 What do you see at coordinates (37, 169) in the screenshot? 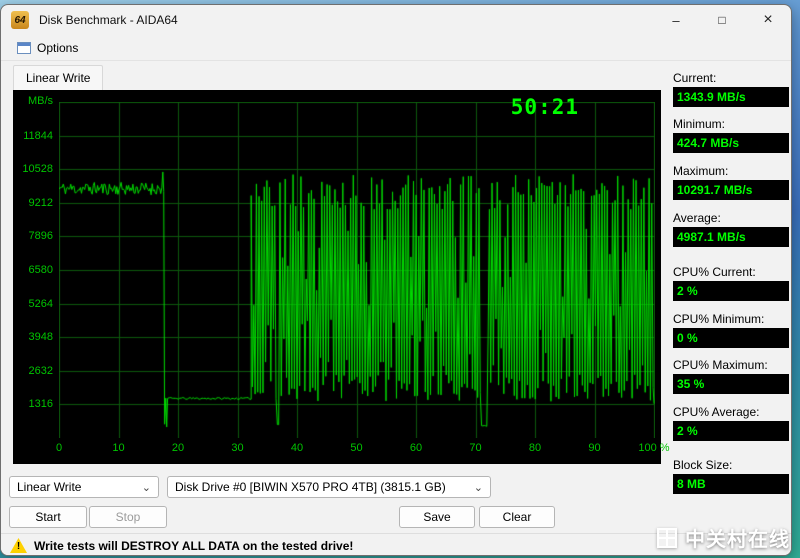
I see `y-tick-label: 10528` at bounding box center [37, 169].